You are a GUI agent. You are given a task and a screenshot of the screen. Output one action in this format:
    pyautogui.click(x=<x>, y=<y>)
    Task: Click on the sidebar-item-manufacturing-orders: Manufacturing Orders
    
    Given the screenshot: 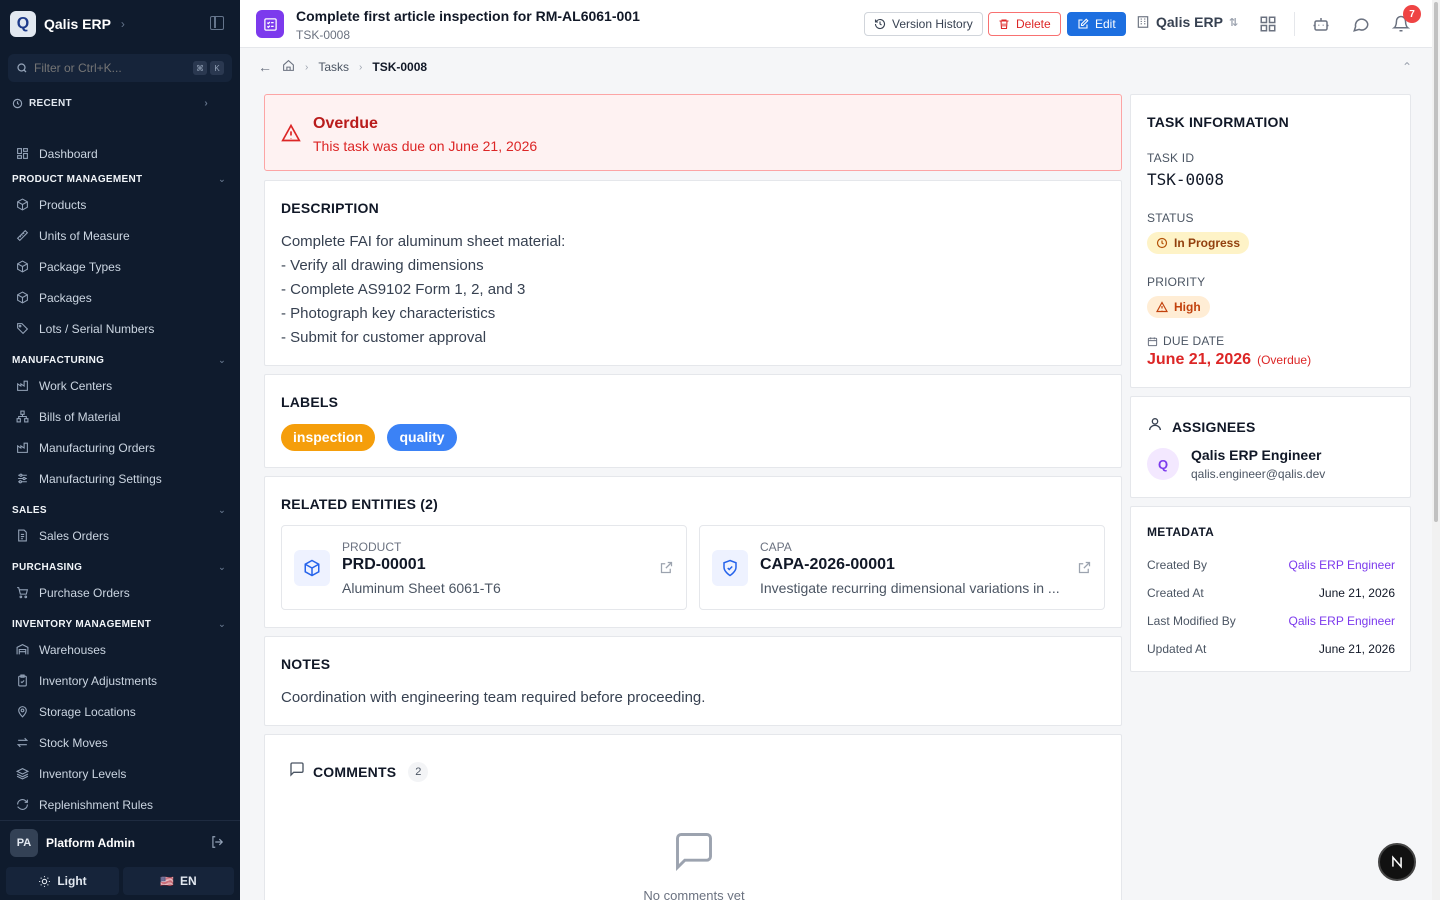 What is the action you would take?
    pyautogui.click(x=120, y=447)
    